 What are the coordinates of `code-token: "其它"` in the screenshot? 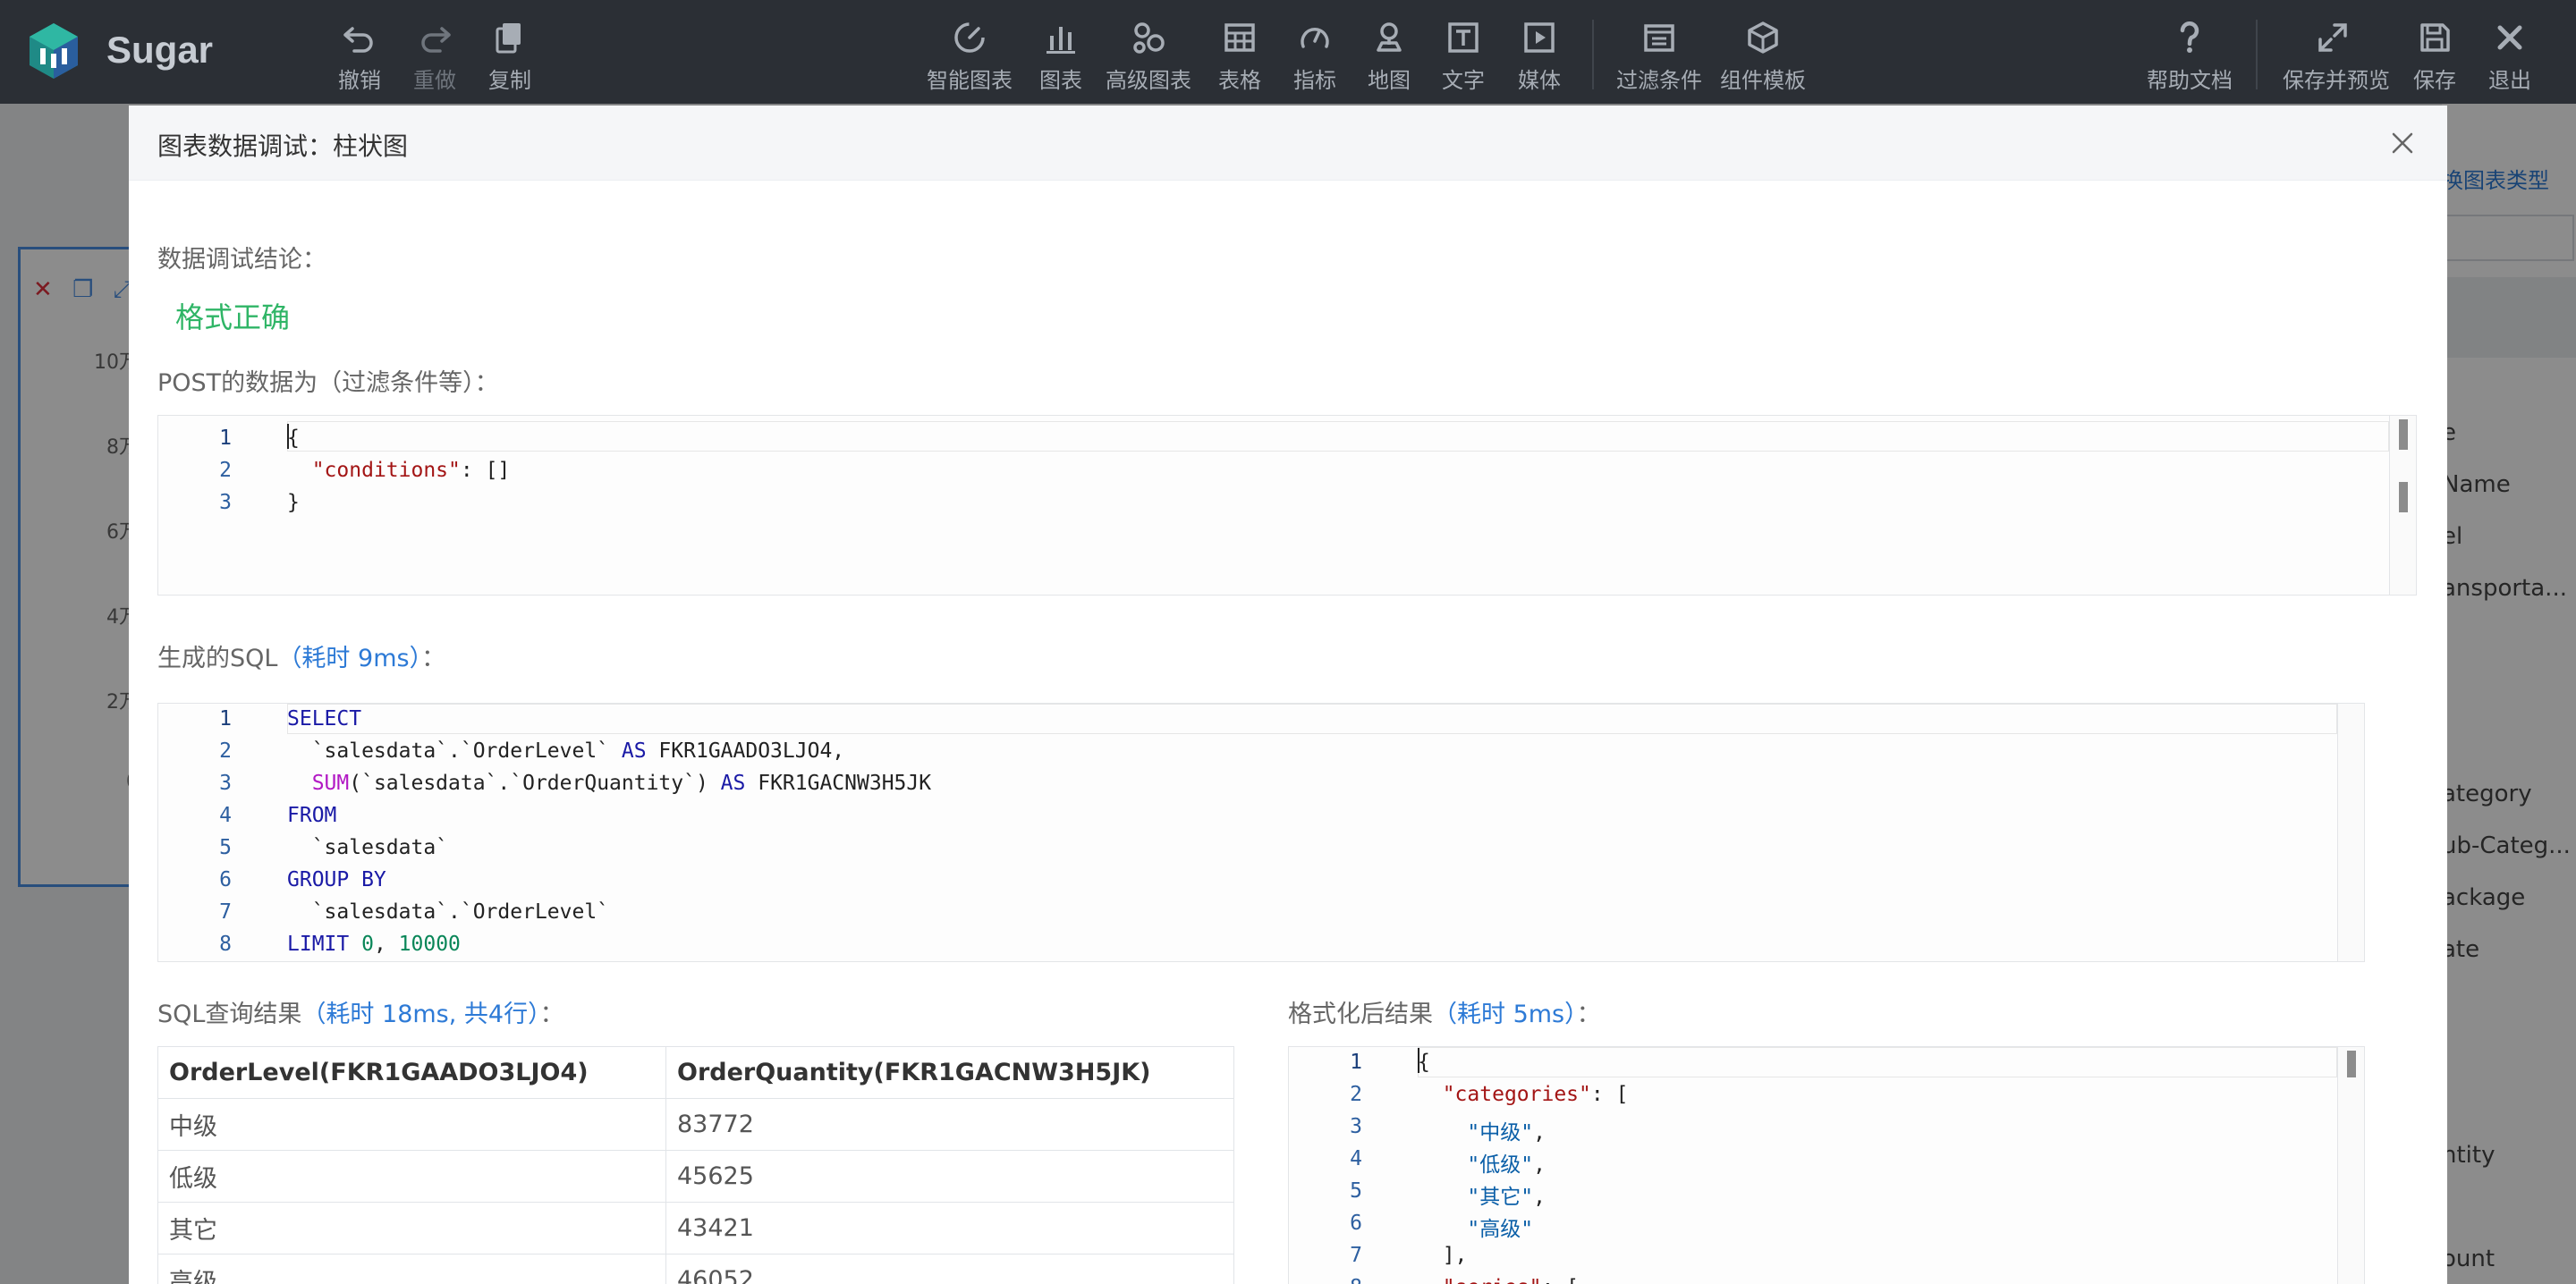 It's located at (1500, 1197).